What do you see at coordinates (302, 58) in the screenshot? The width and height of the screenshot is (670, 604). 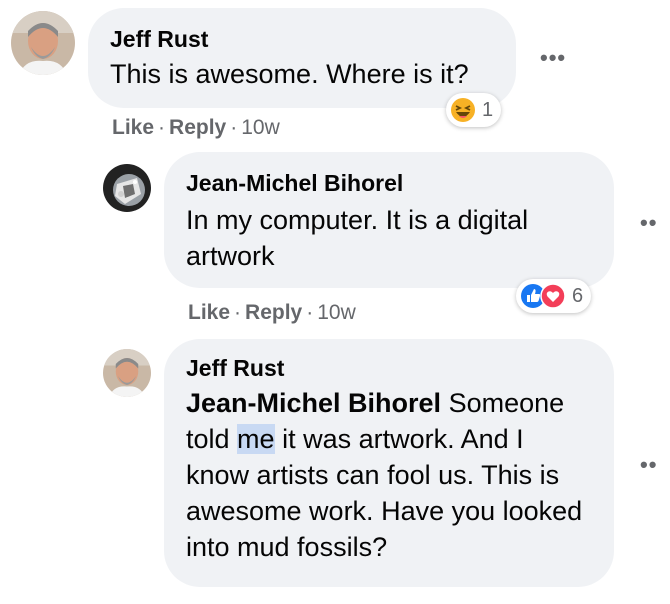 I see `comment-bubble: Jeff Rust This is awesome. Where is it?` at bounding box center [302, 58].